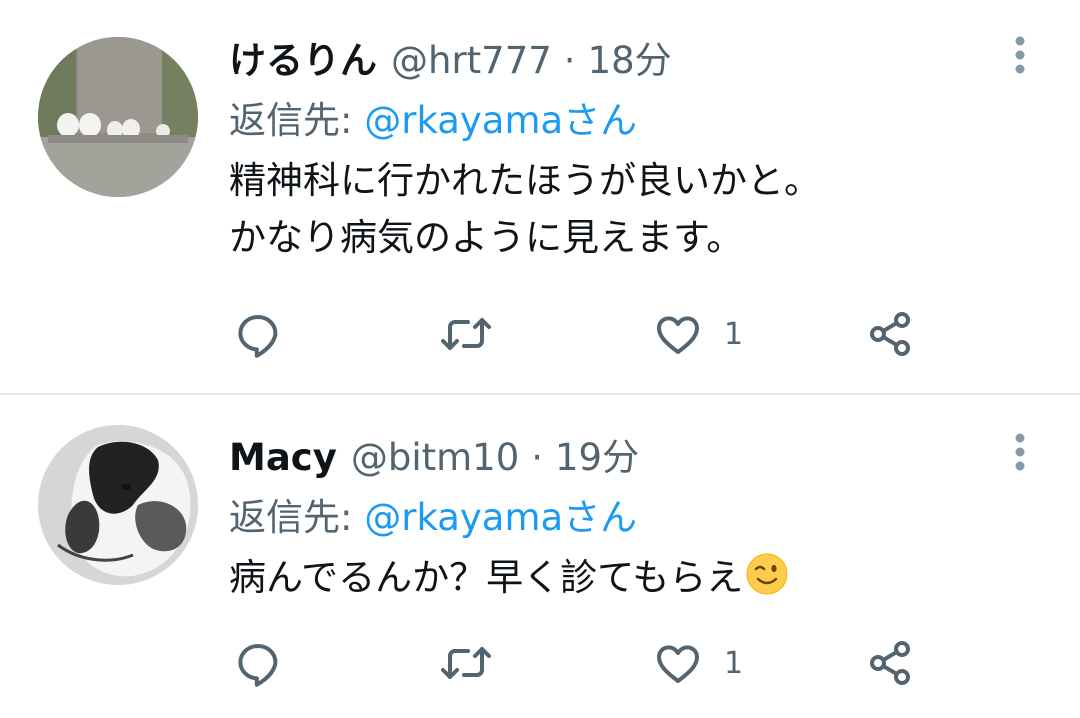 This screenshot has height=718, width=1080. I want to click on tweet-text: 精神科に行かれたほうが良いかと。 かなり病気のように見えます。, so click(619, 209).